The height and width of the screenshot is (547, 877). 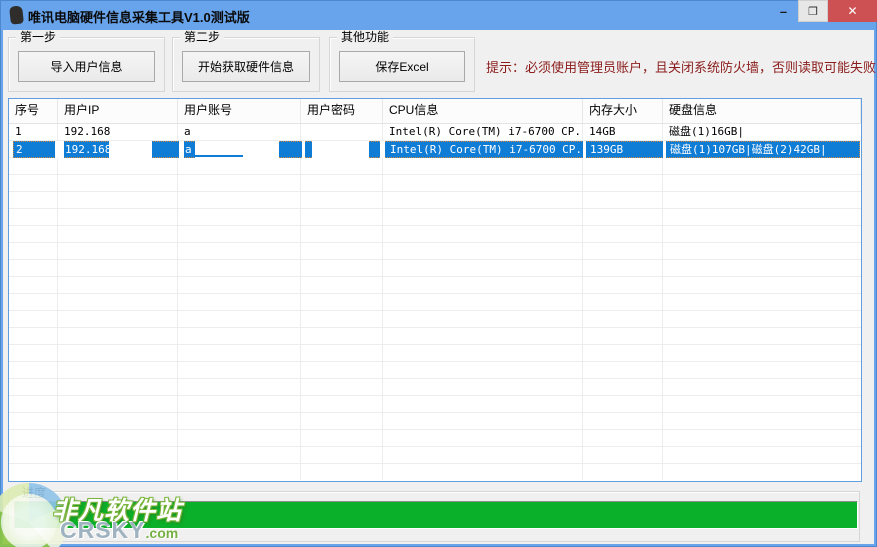 What do you see at coordinates (16, 15) in the screenshot?
I see `app-icon` at bounding box center [16, 15].